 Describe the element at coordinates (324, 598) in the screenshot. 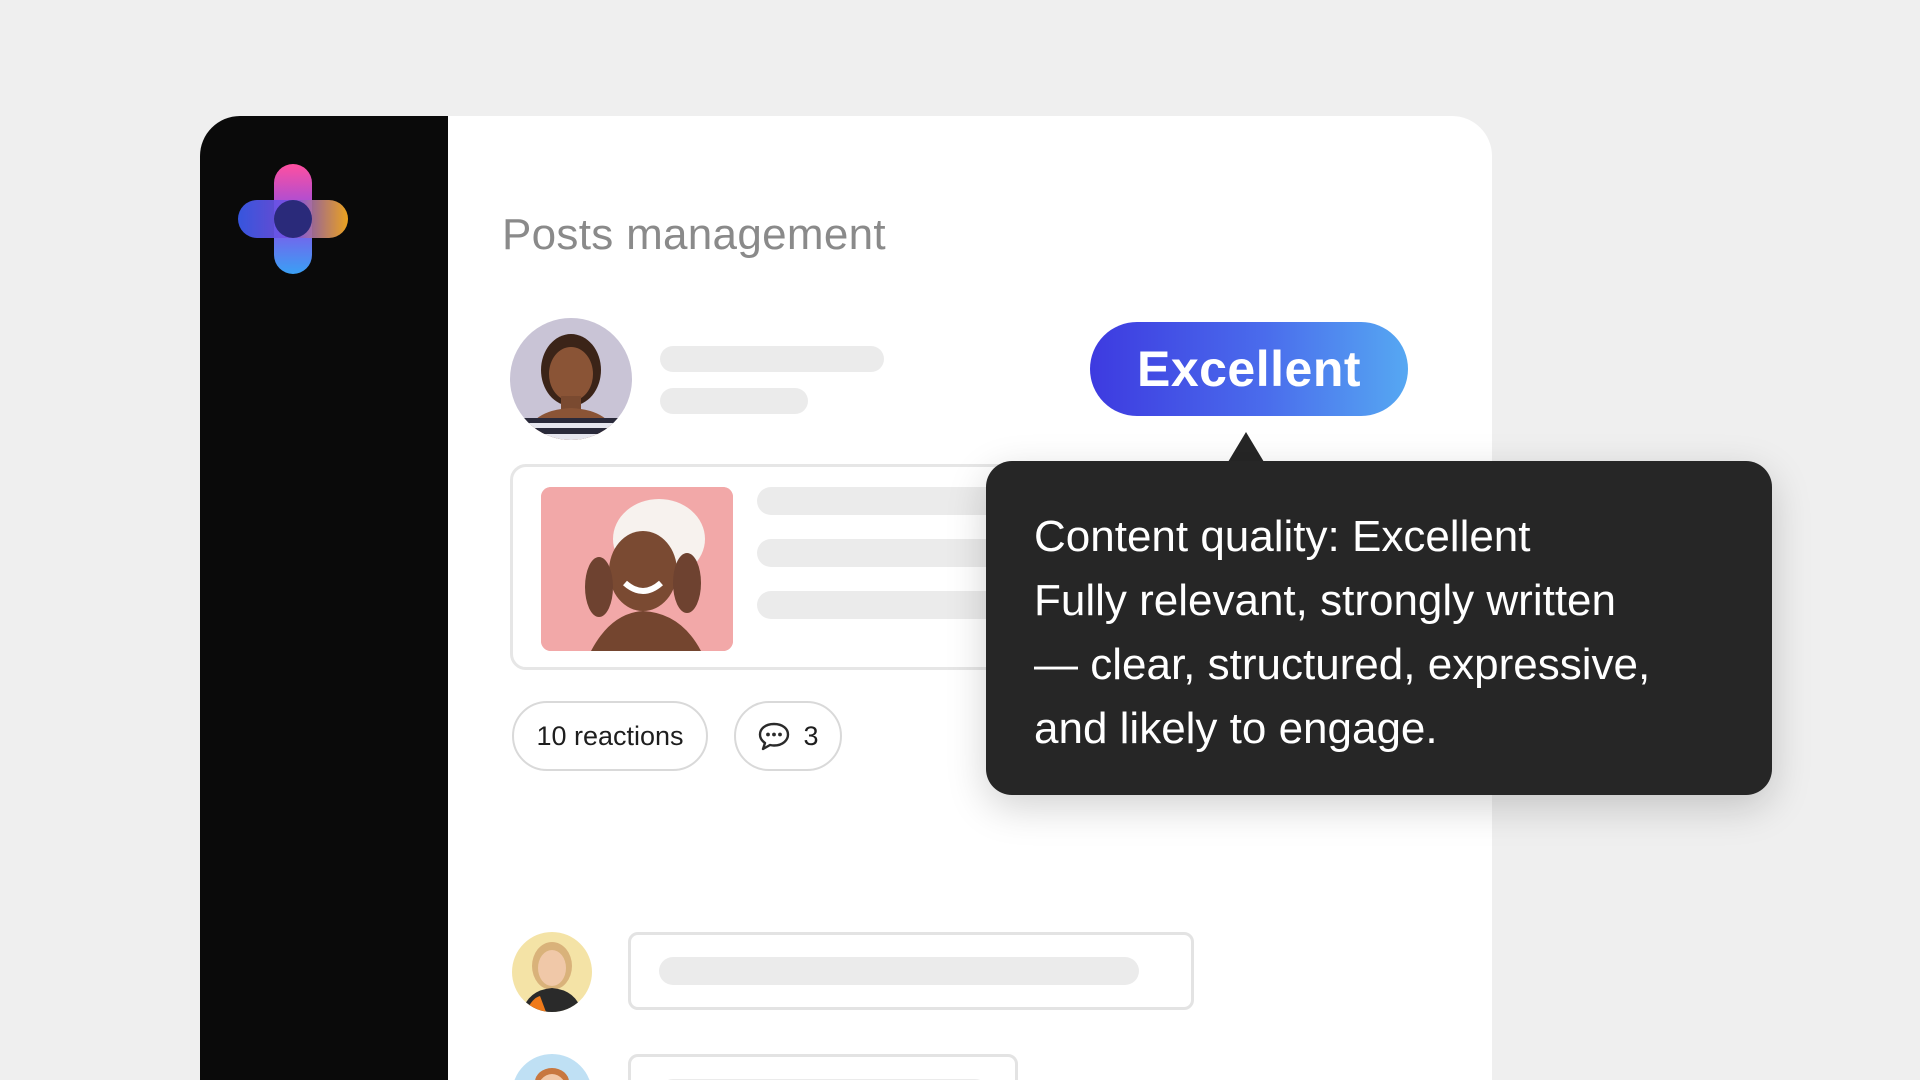

I see `sidebar` at that location.